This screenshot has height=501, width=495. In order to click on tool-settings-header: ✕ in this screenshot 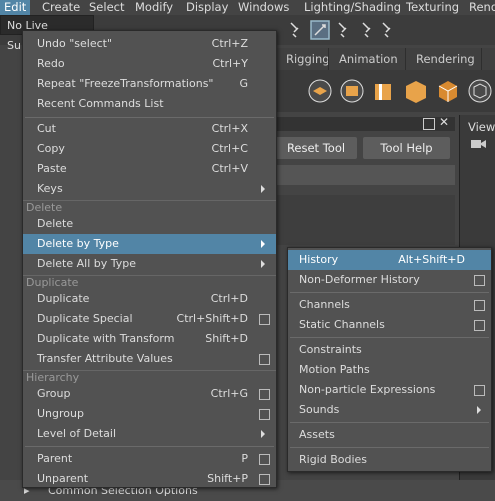, I will do `click(365, 123)`.